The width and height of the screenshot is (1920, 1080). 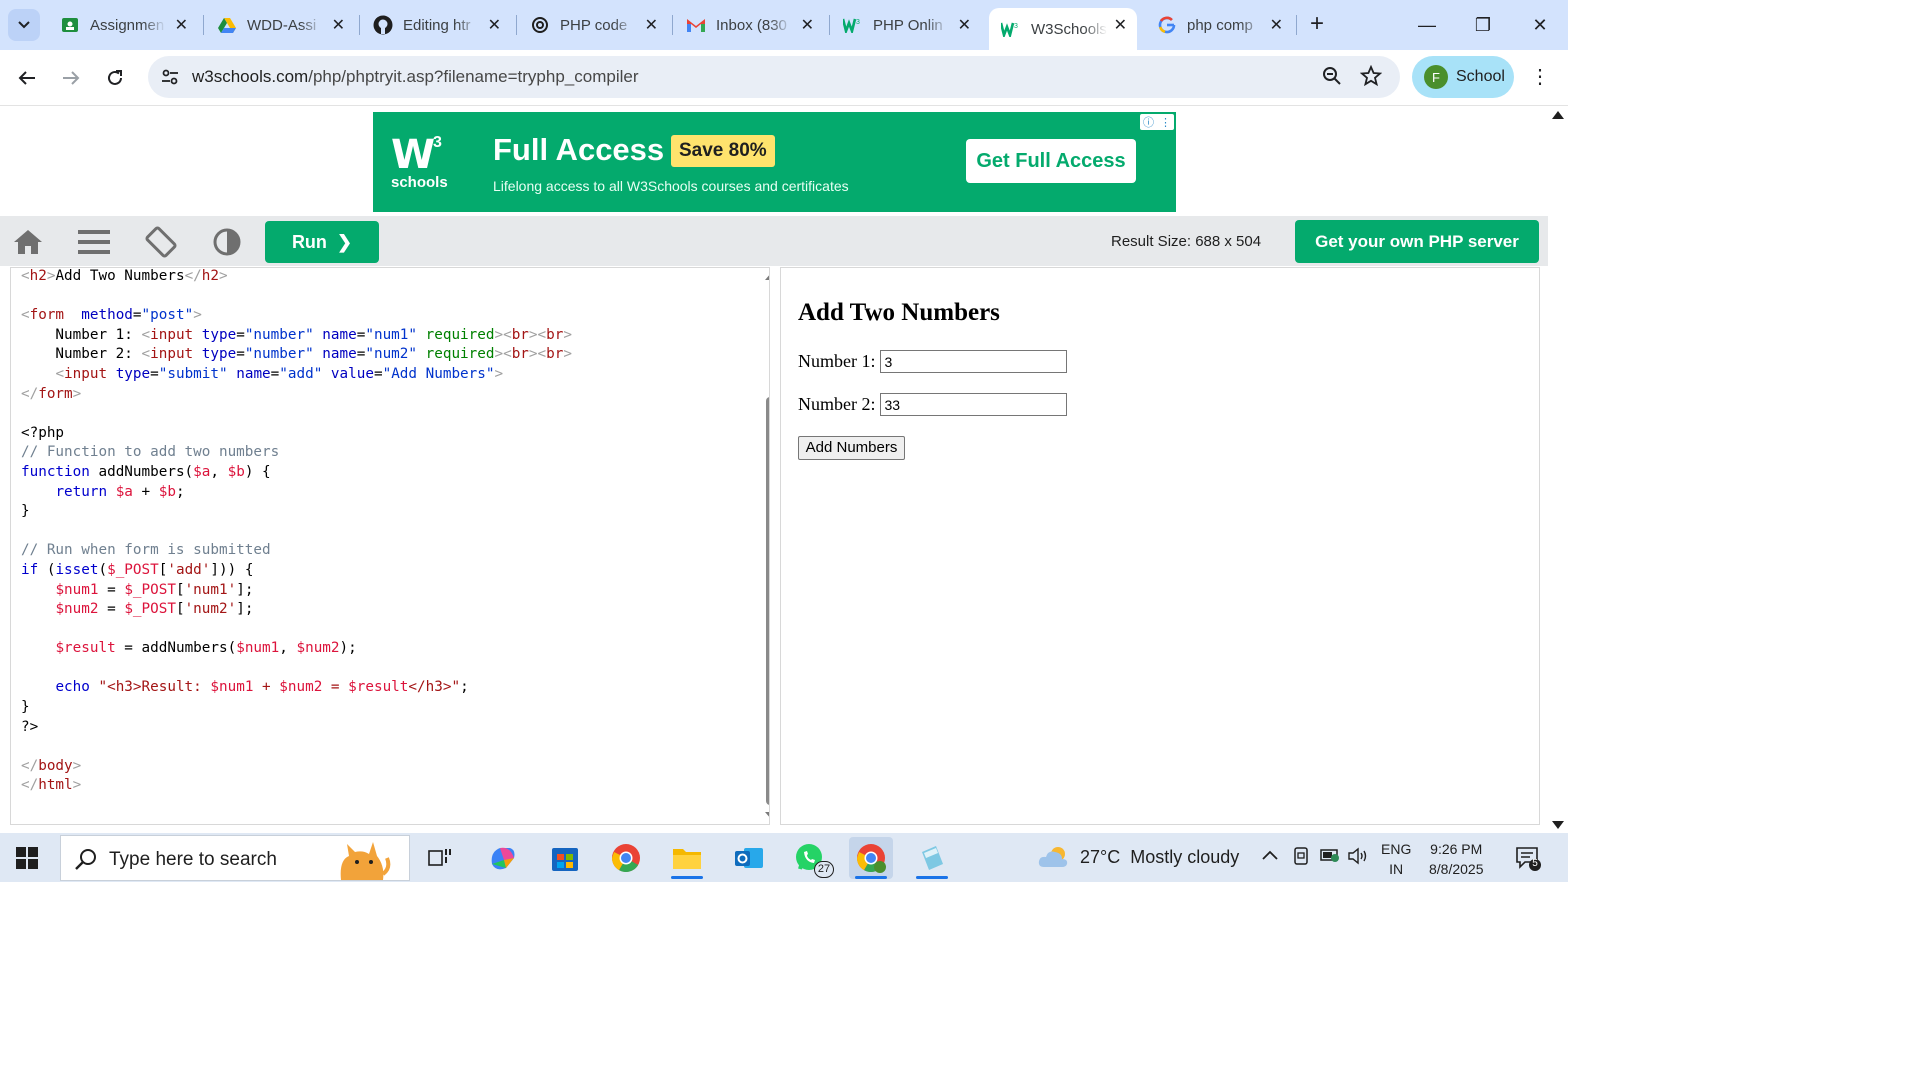 I want to click on run-button: Run ❯, so click(x=322, y=242).